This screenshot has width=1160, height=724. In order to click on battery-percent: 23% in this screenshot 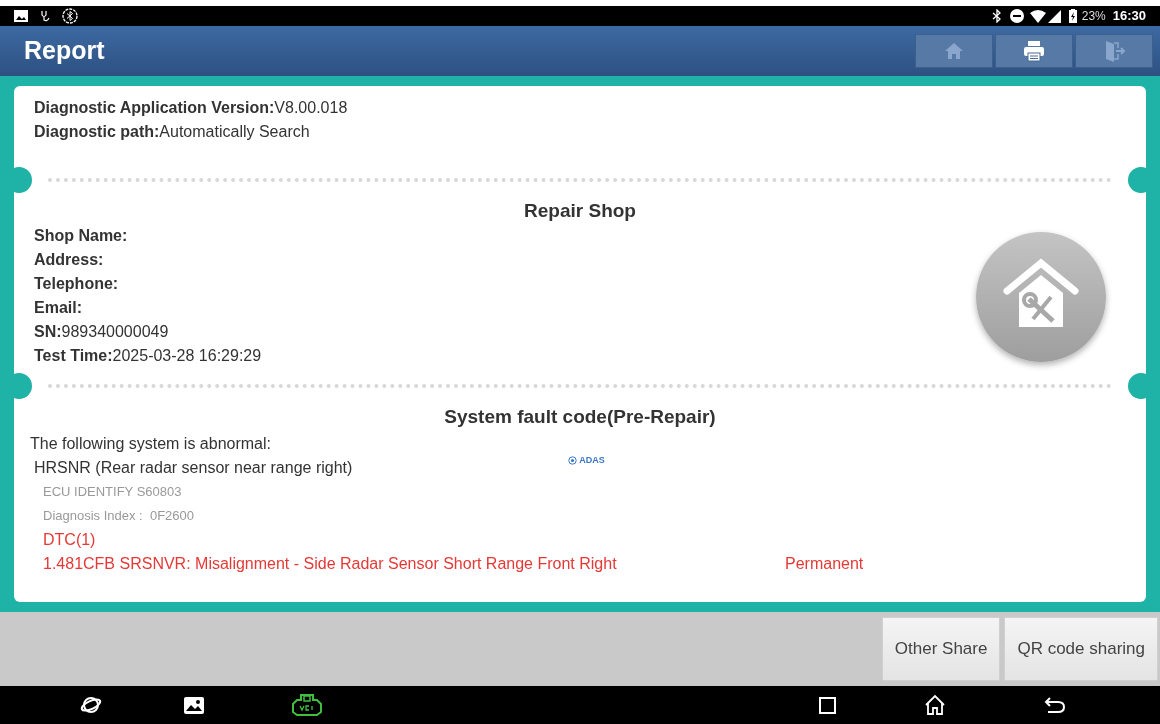, I will do `click(1093, 16)`.